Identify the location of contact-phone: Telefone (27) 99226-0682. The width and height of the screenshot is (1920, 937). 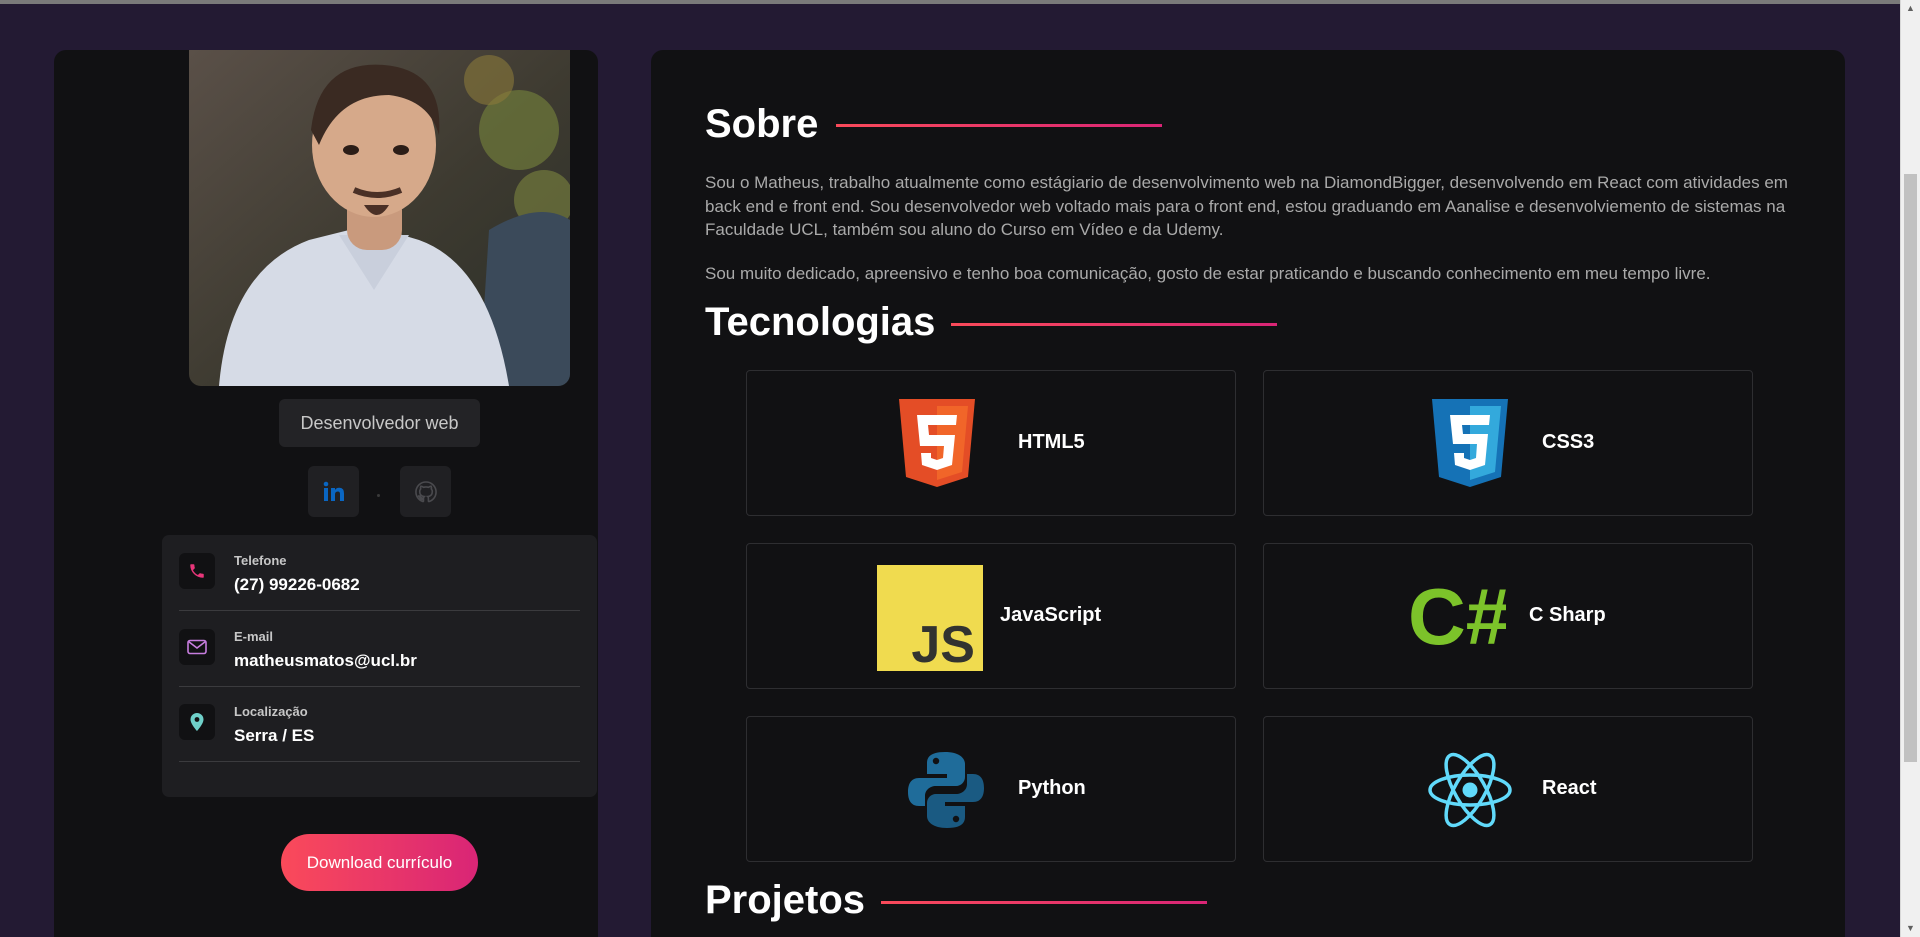
(379, 573).